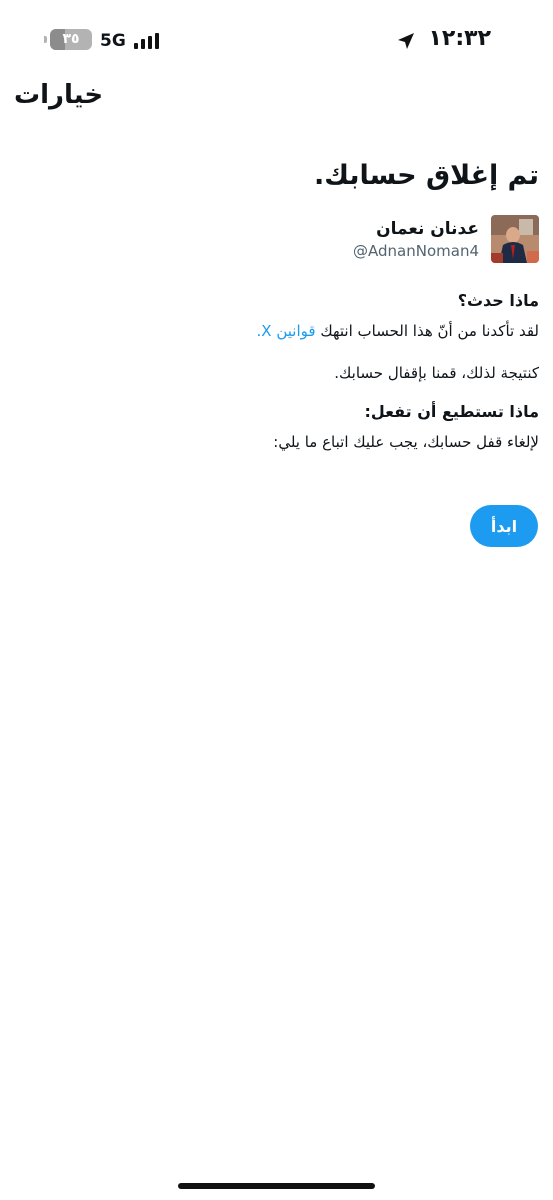 Image resolution: width=553 pixels, height=1200 pixels. I want to click on what-to-do-heading: ماذا تستطيع أن تفعل:, so click(451, 411).